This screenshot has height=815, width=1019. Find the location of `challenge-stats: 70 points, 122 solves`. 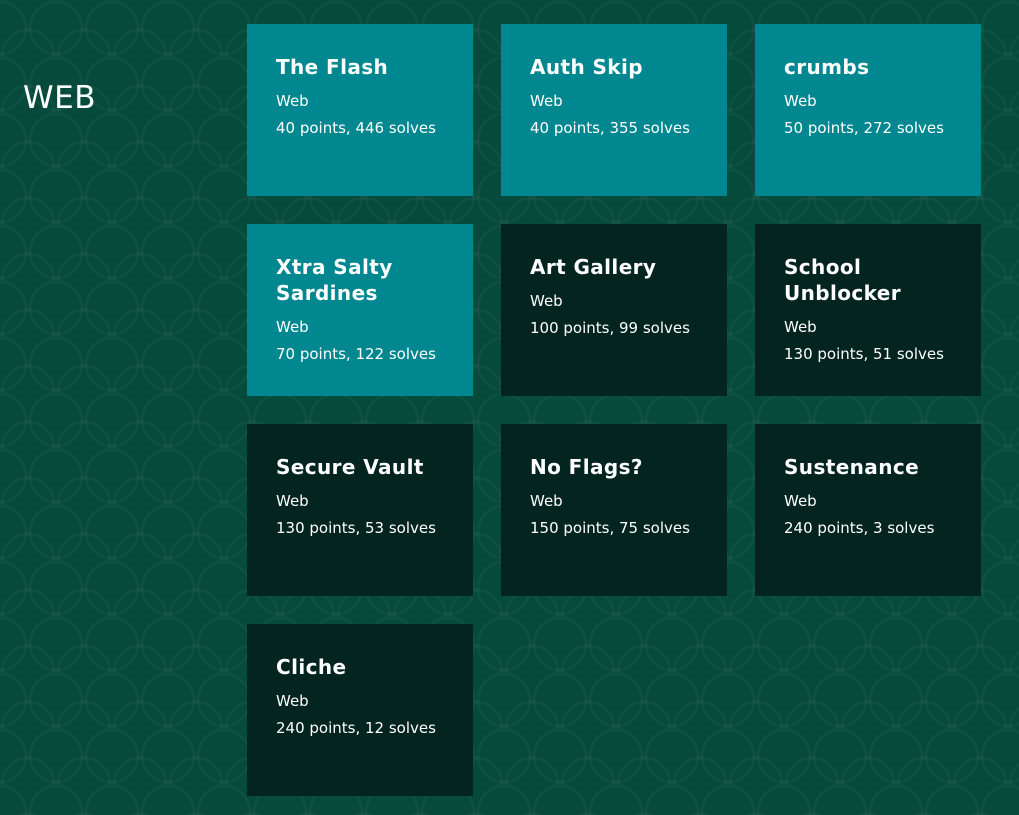

challenge-stats: 70 points, 122 solves is located at coordinates (356, 354).